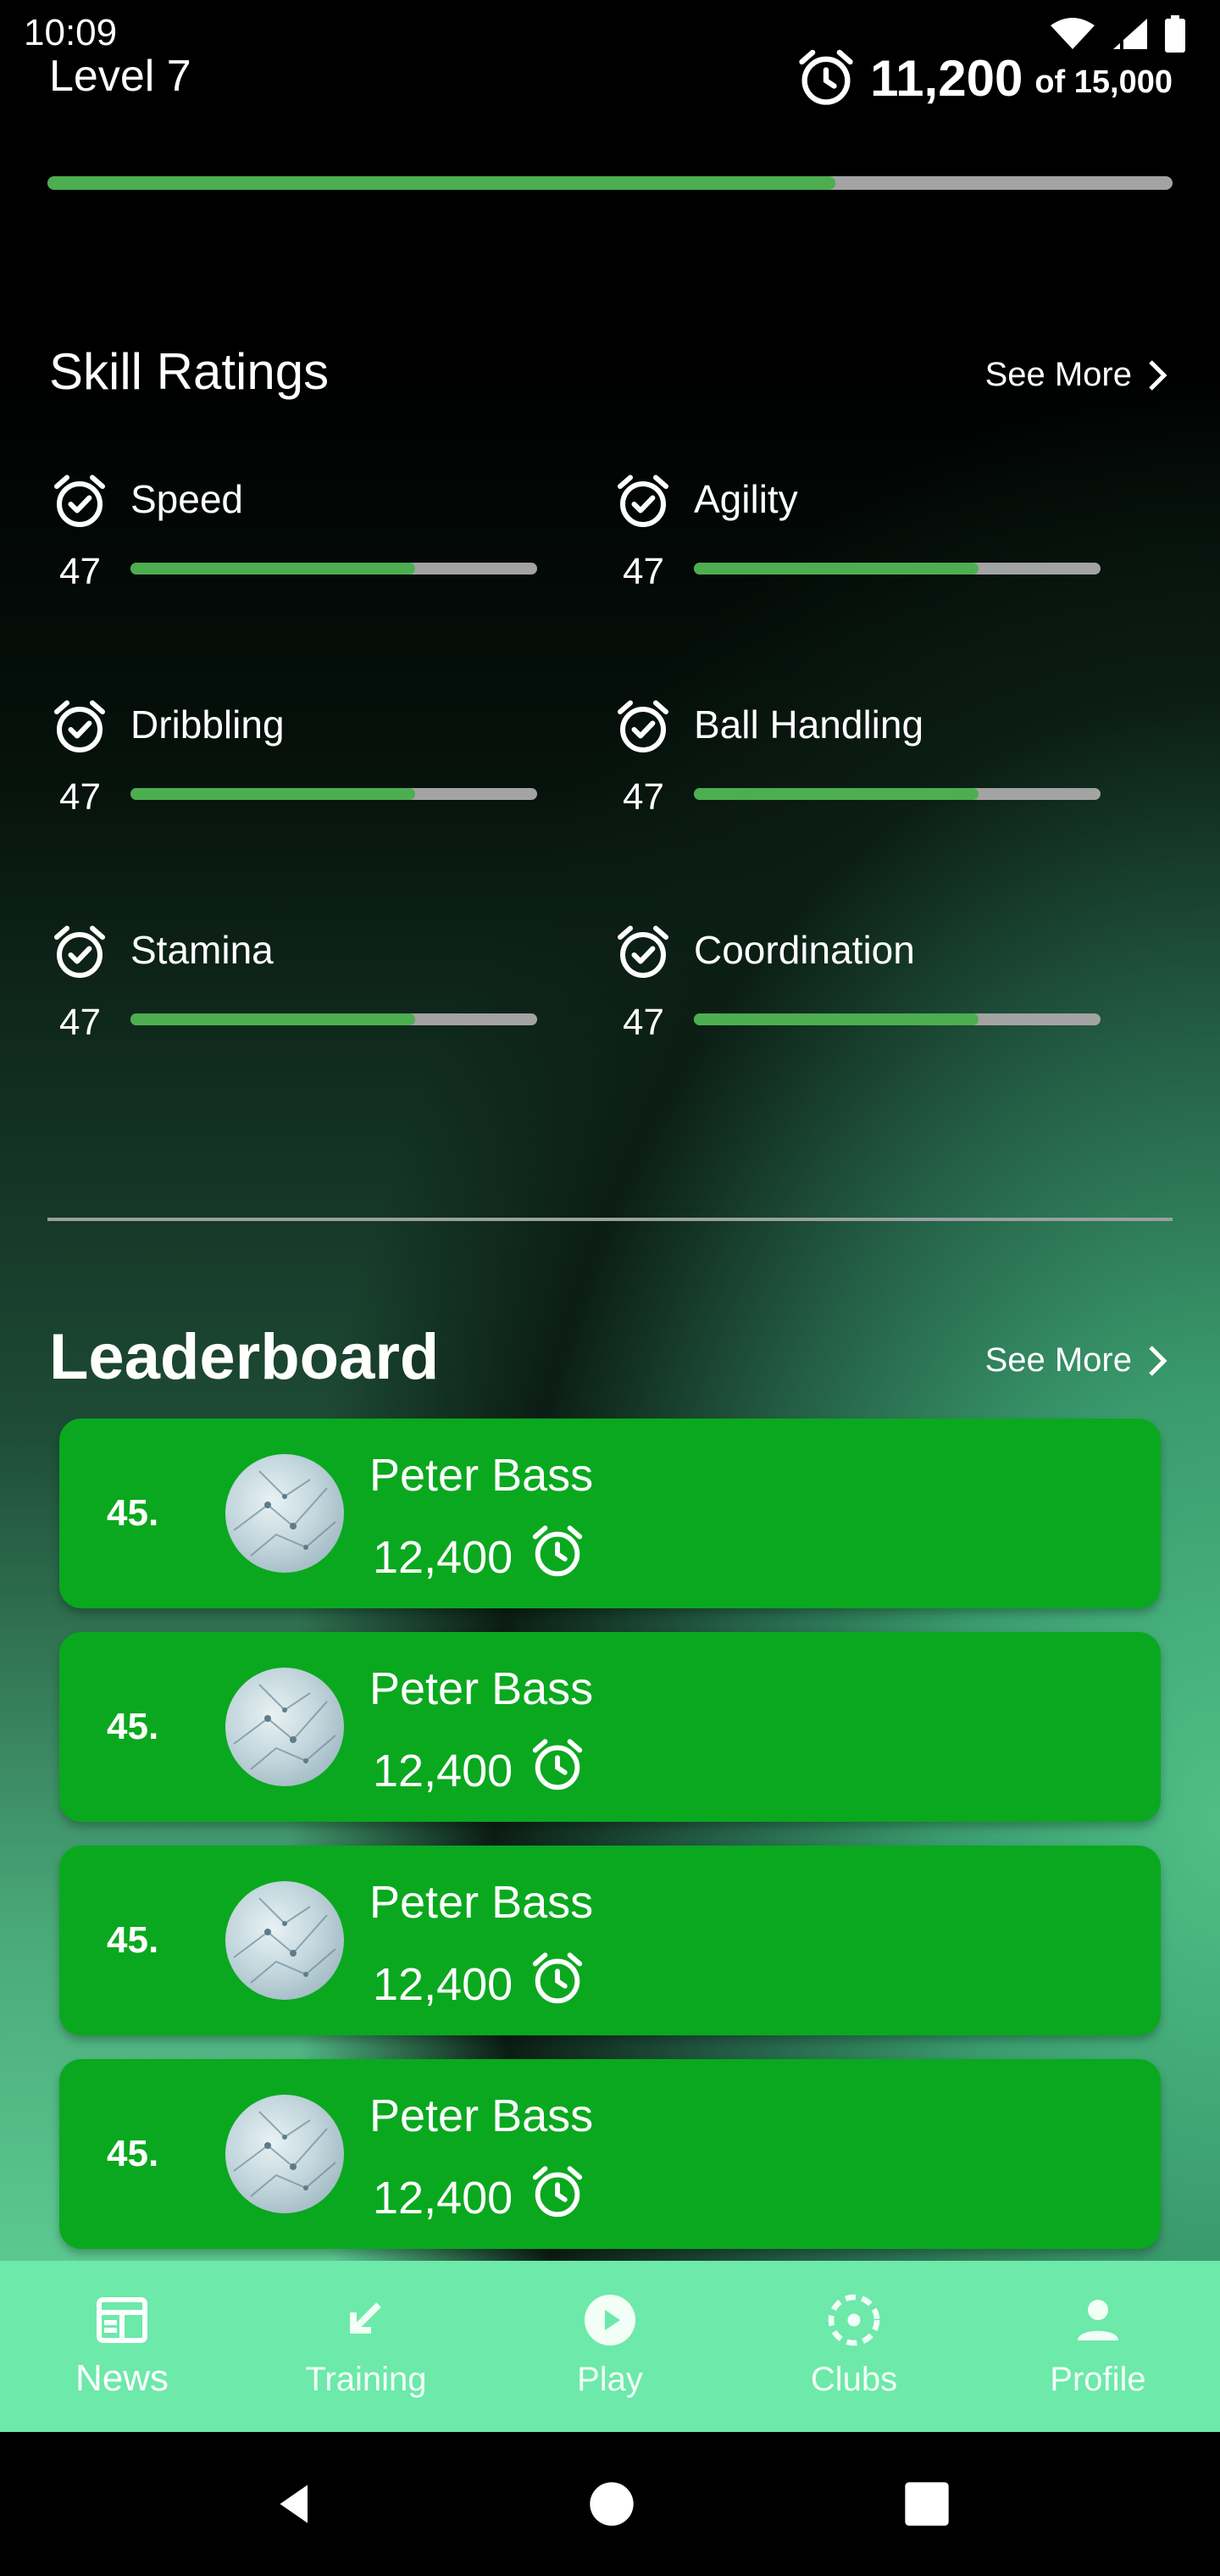 The height and width of the screenshot is (2576, 1220). Describe the element at coordinates (294, 2504) in the screenshot. I see `back-icon` at that location.